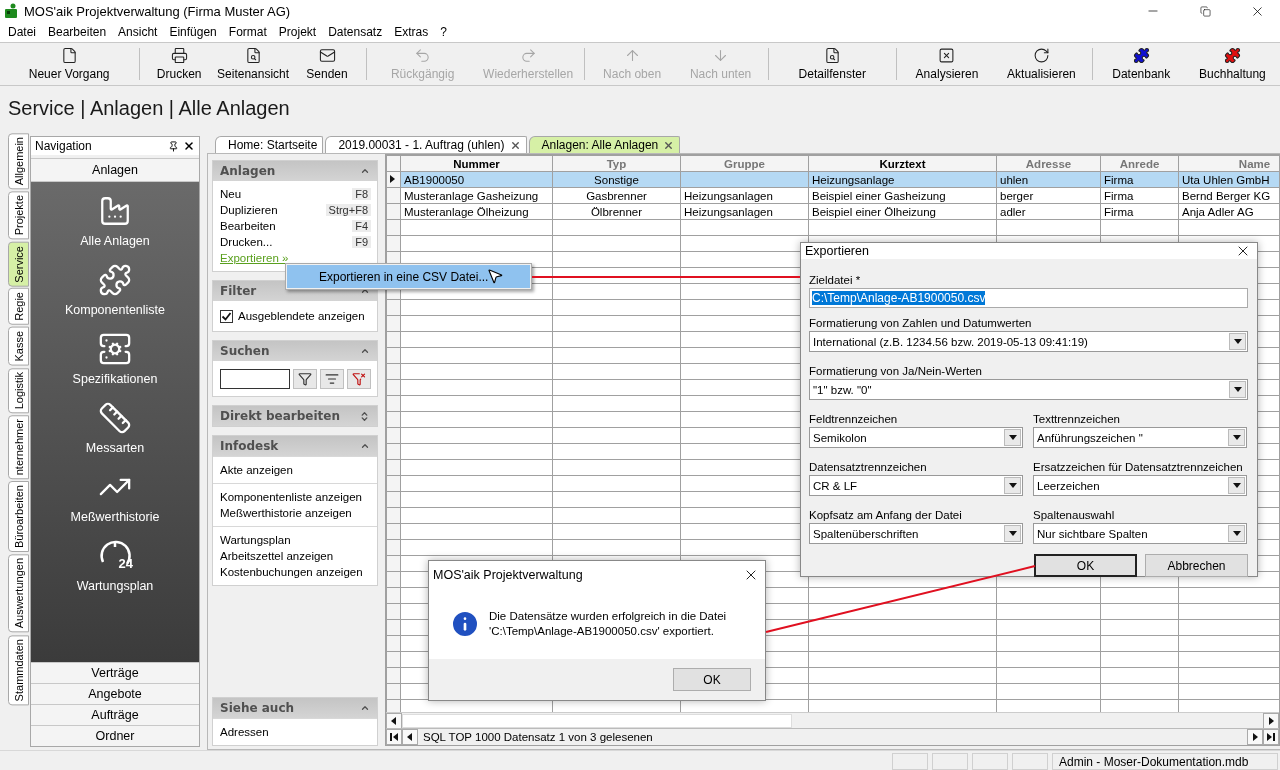 This screenshot has height=770, width=1280. I want to click on info-link: Komponentenliste anzeigen, so click(295, 497).